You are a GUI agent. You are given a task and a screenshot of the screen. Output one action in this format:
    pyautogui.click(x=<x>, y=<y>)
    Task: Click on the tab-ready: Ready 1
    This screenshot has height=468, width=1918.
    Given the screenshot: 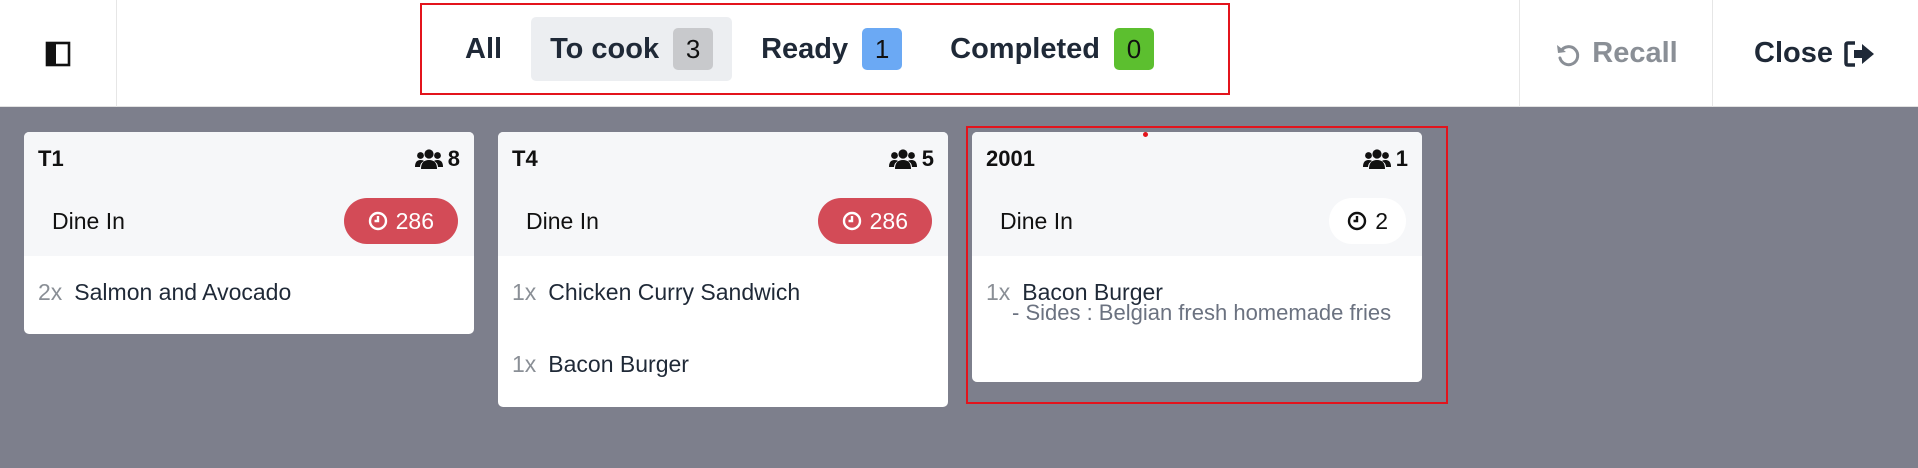 What is the action you would take?
    pyautogui.click(x=831, y=49)
    